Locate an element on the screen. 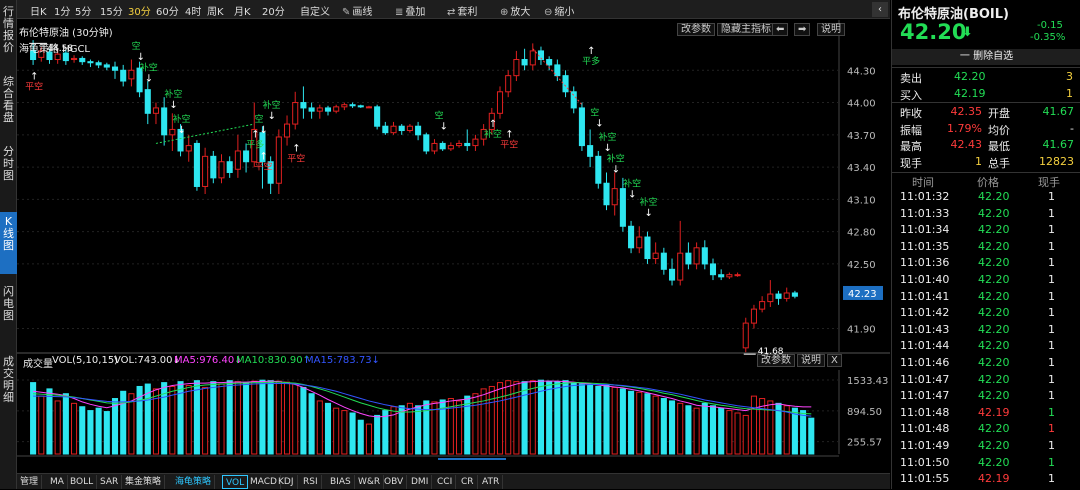  indicator-tab-3: SAR is located at coordinates (110, 482).